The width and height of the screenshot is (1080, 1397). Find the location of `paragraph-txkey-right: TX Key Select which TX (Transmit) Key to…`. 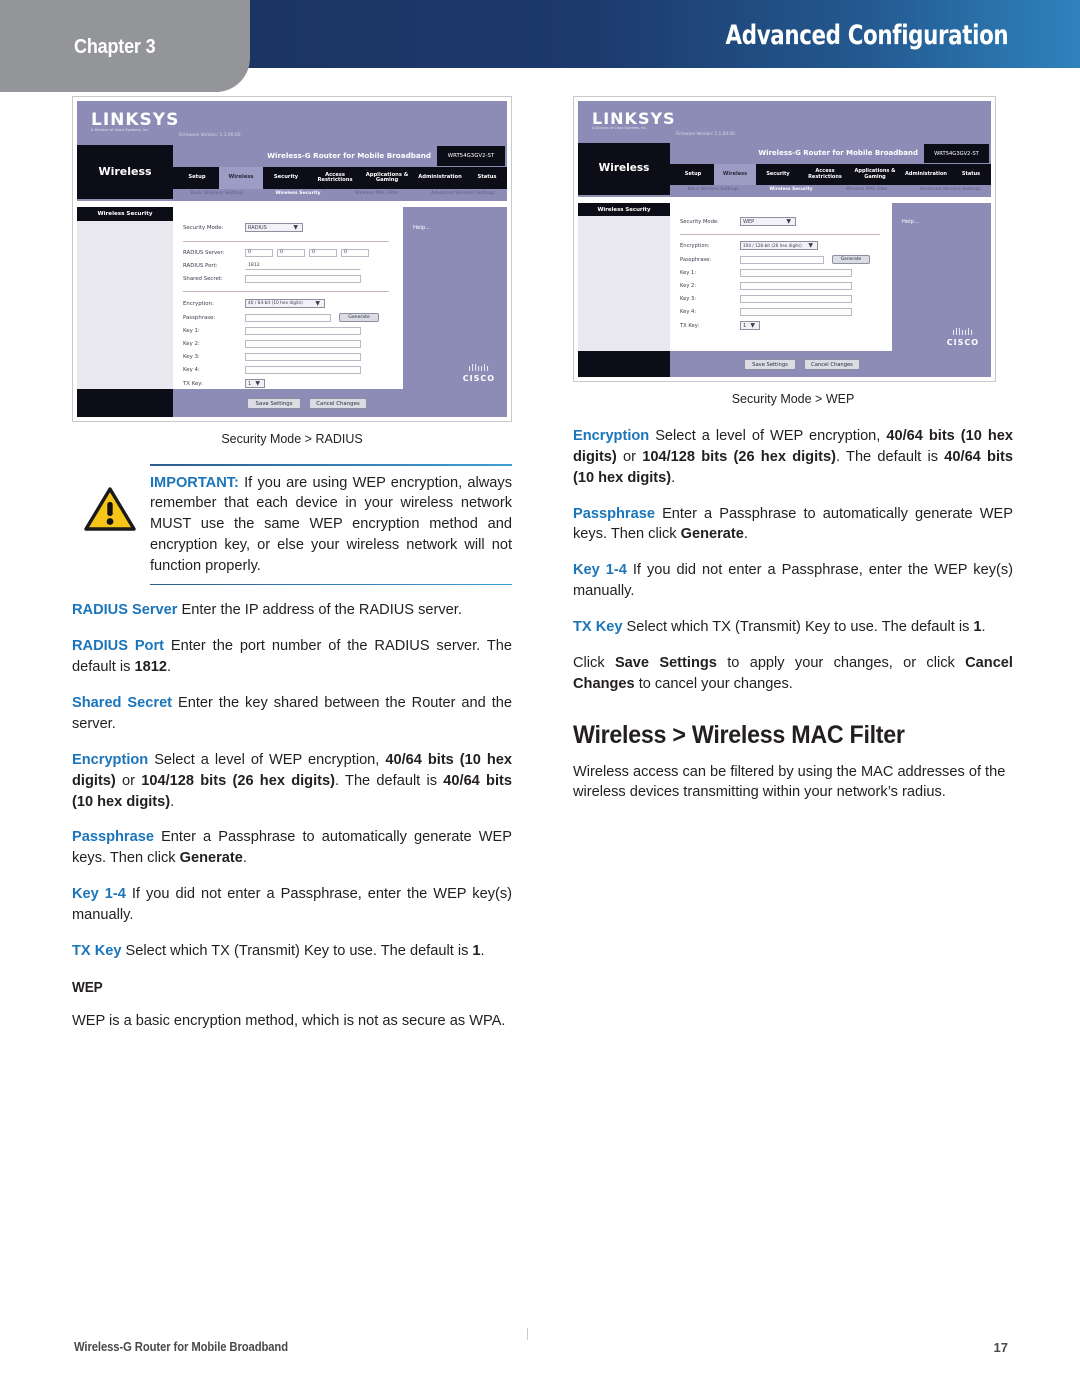

paragraph-txkey-right: TX Key Select which TX (Transmit) Key to… is located at coordinates (793, 627).